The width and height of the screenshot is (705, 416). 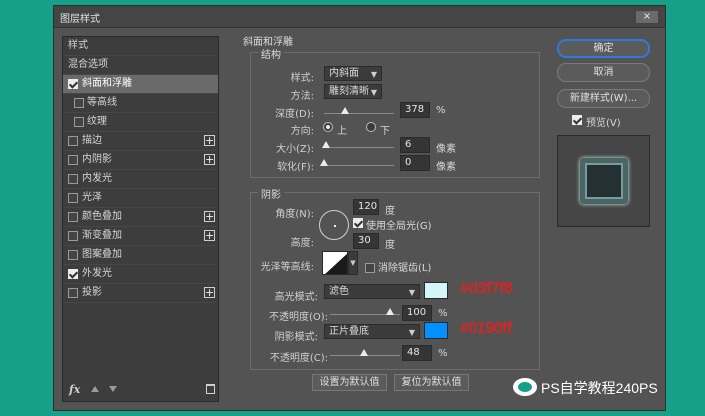 What do you see at coordinates (415, 110) in the screenshot?
I see `depth-input: 378` at bounding box center [415, 110].